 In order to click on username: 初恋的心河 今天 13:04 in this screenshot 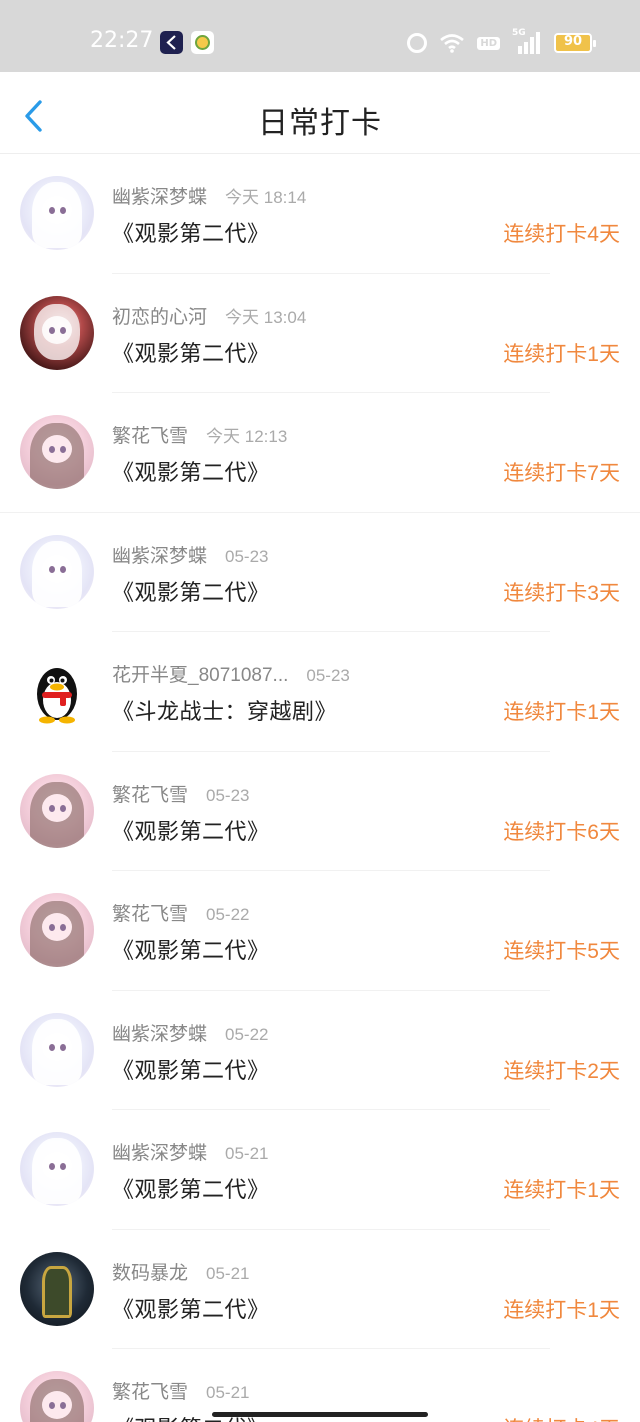, I will do `click(209, 315)`.